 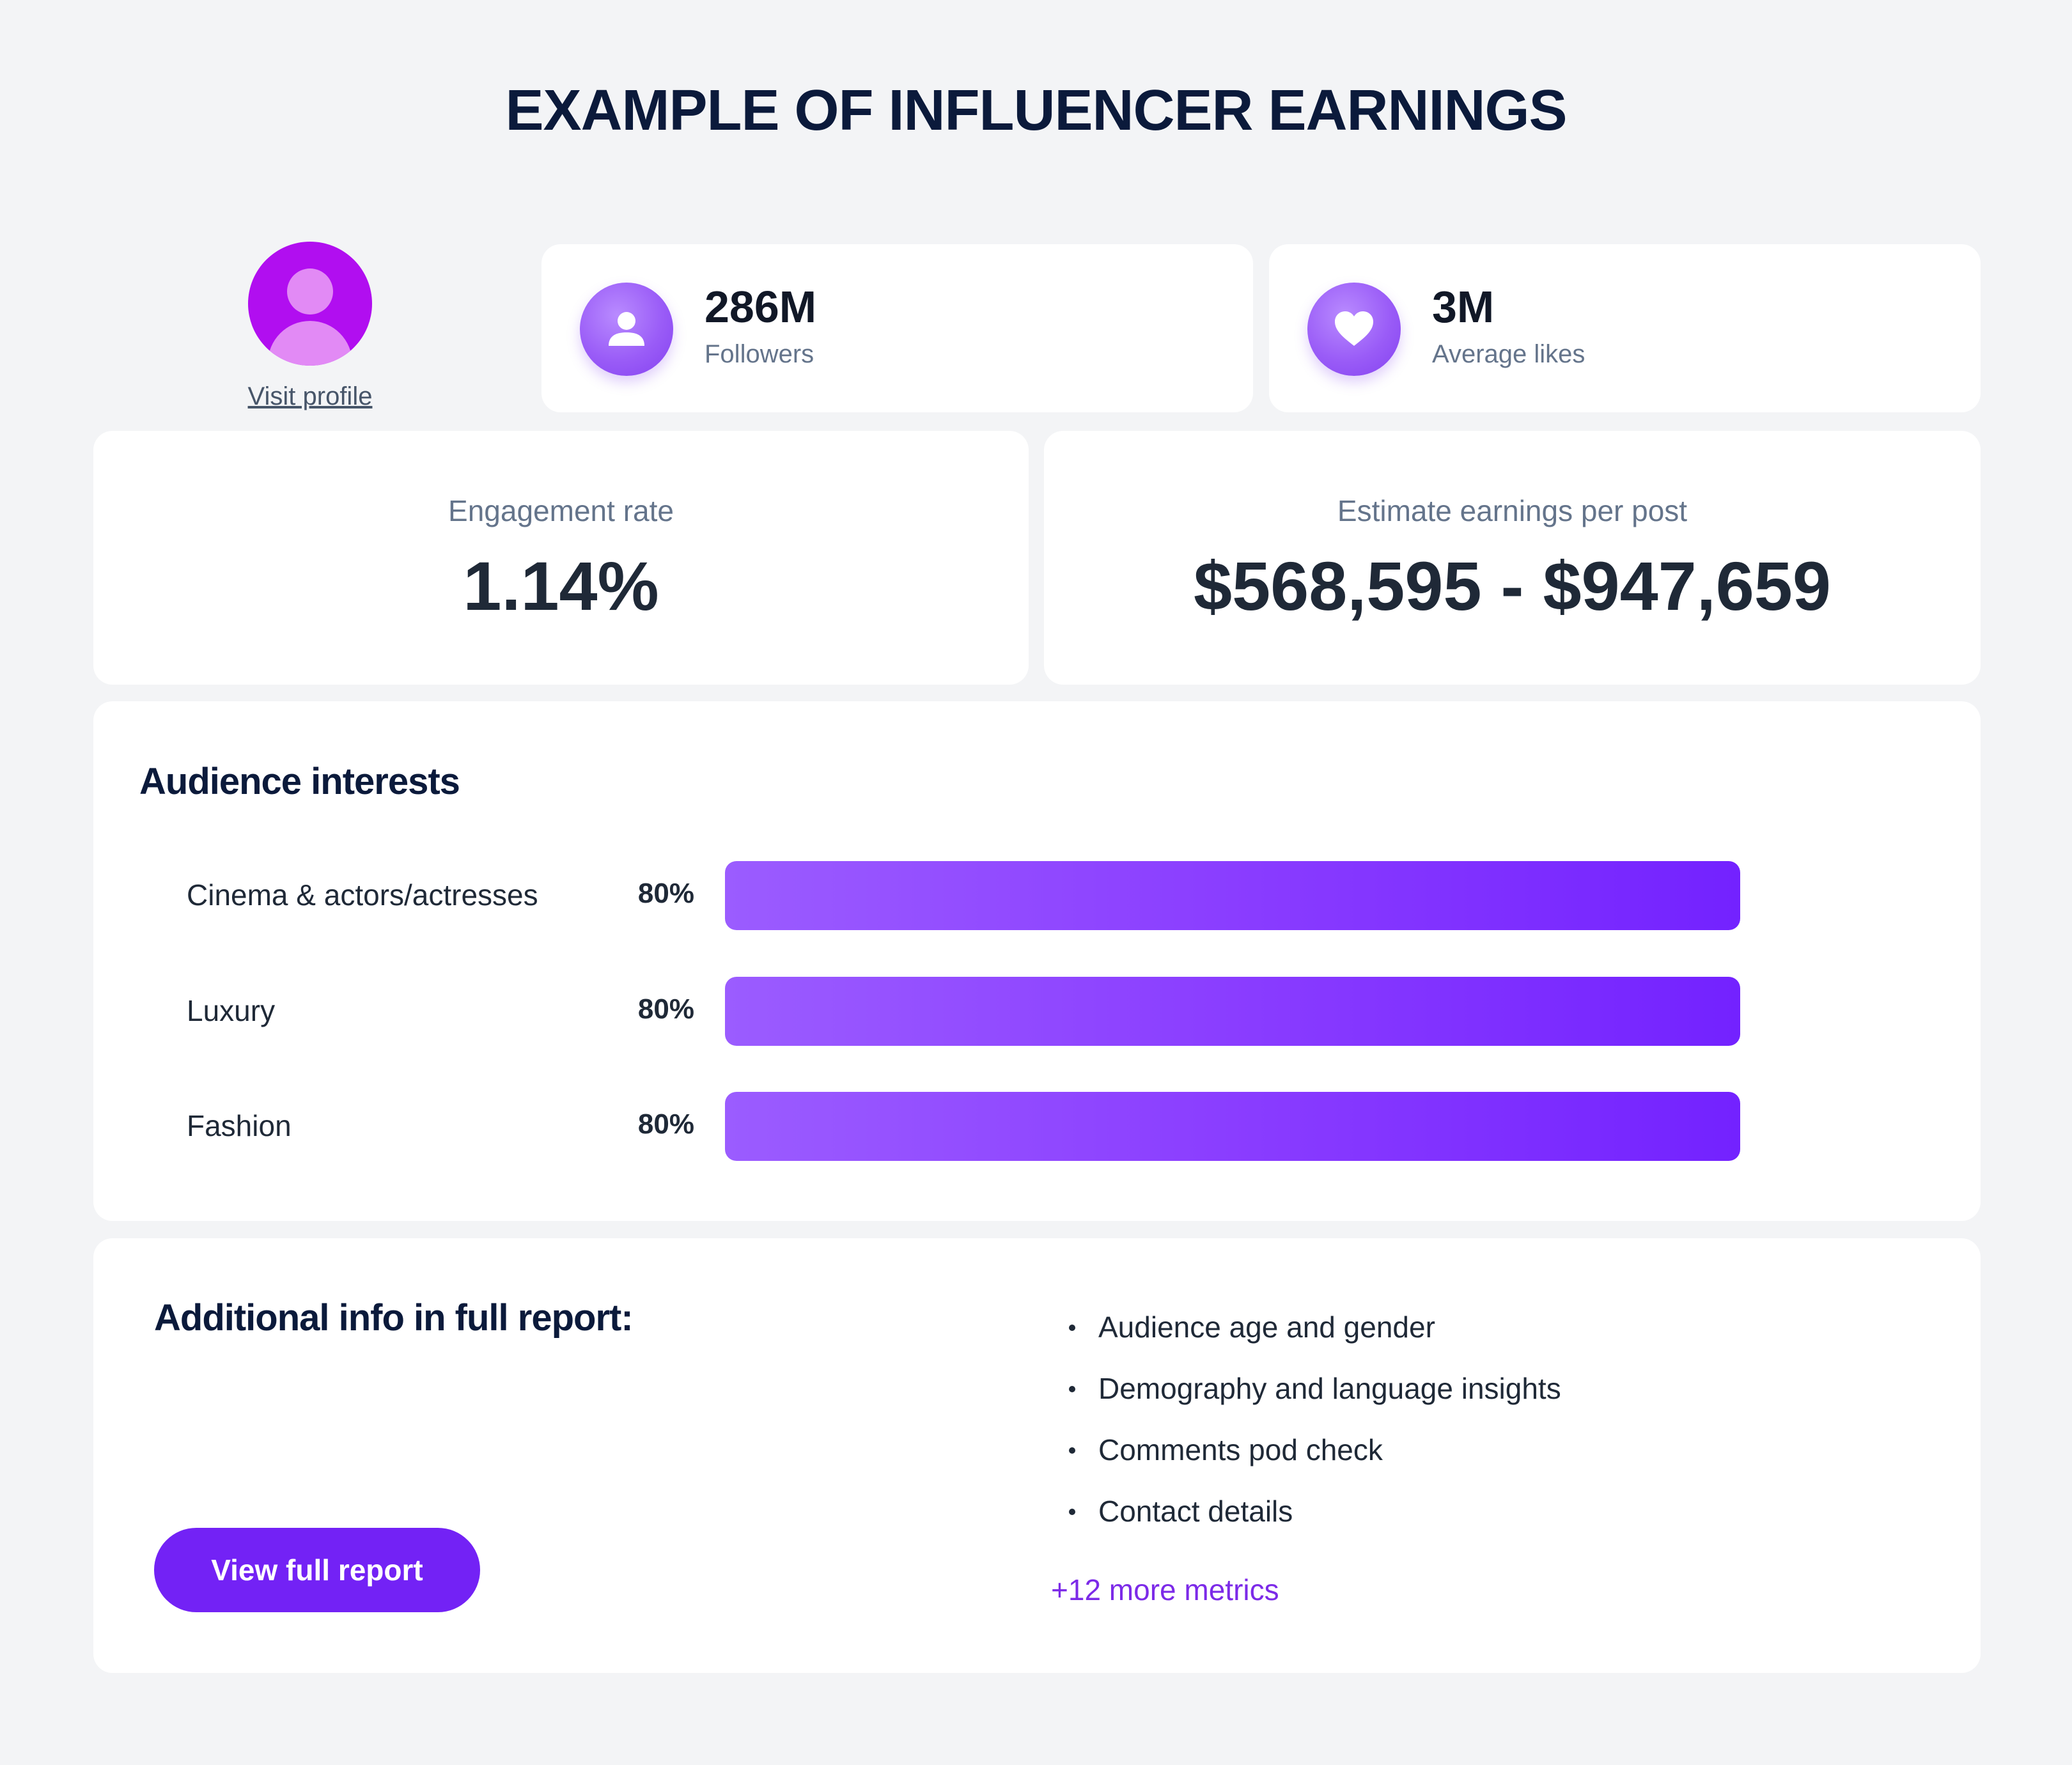 What do you see at coordinates (363, 895) in the screenshot?
I see `interest-name: Cinema & actors/actresses` at bounding box center [363, 895].